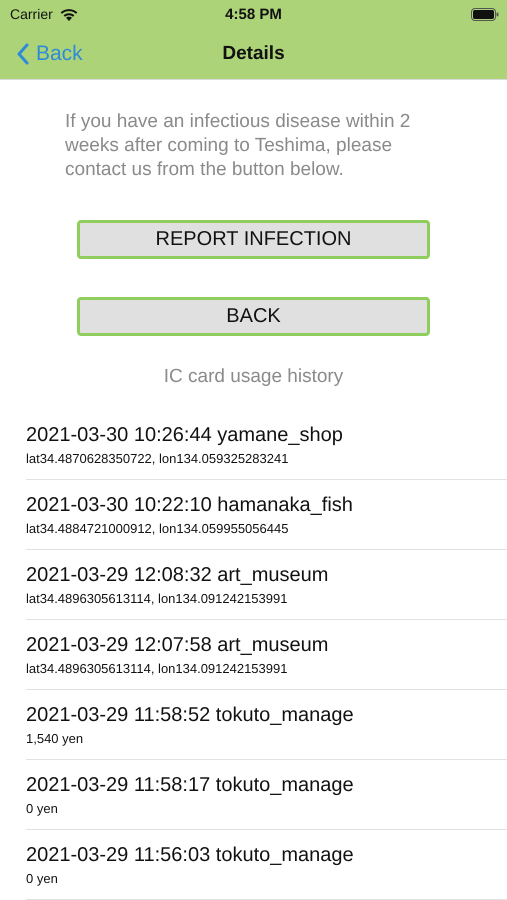  I want to click on back-chevron-icon, so click(22, 53).